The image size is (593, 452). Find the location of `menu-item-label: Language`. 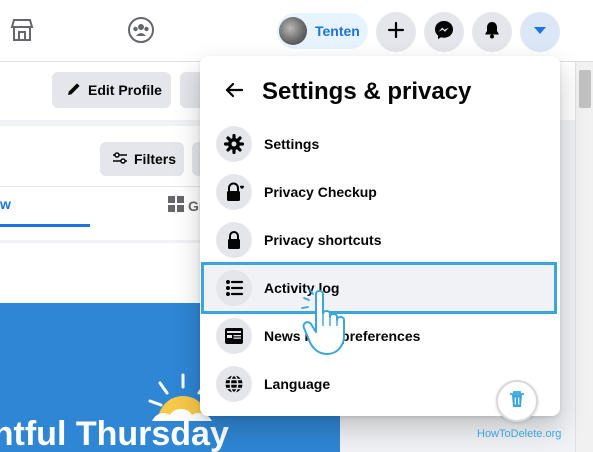

menu-item-label: Language is located at coordinates (297, 384).